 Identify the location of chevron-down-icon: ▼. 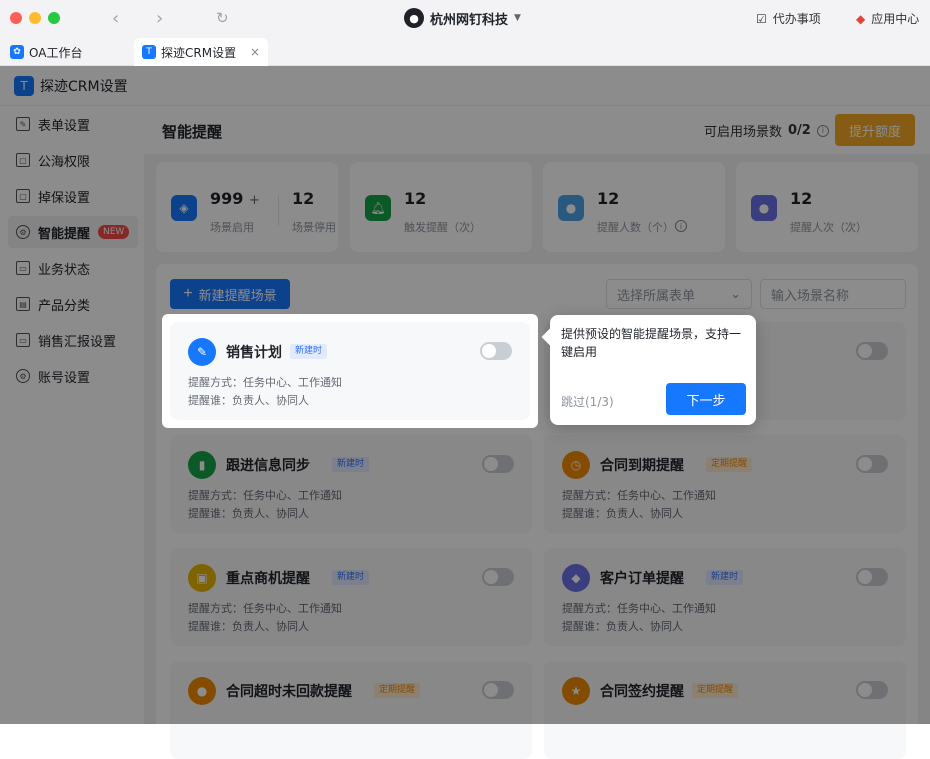
(517, 18).